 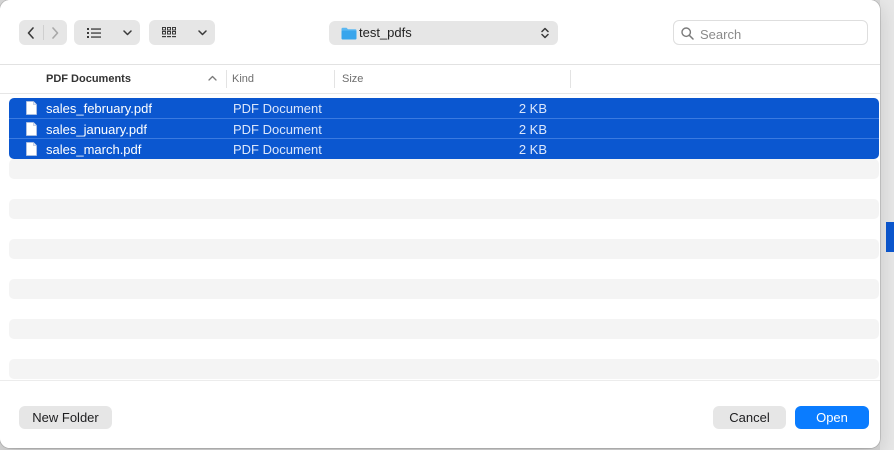 I want to click on file-row: sales_march.pdf PDF Document 2 KB, so click(x=444, y=148).